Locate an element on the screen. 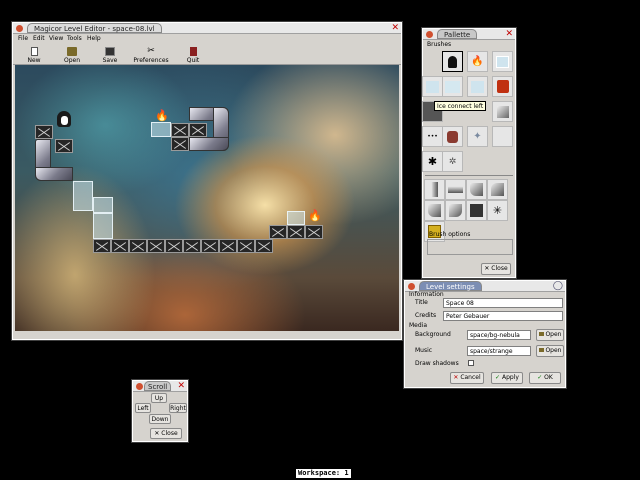 This screenshot has width=640, height=480. menu-file: File is located at coordinates (23, 38).